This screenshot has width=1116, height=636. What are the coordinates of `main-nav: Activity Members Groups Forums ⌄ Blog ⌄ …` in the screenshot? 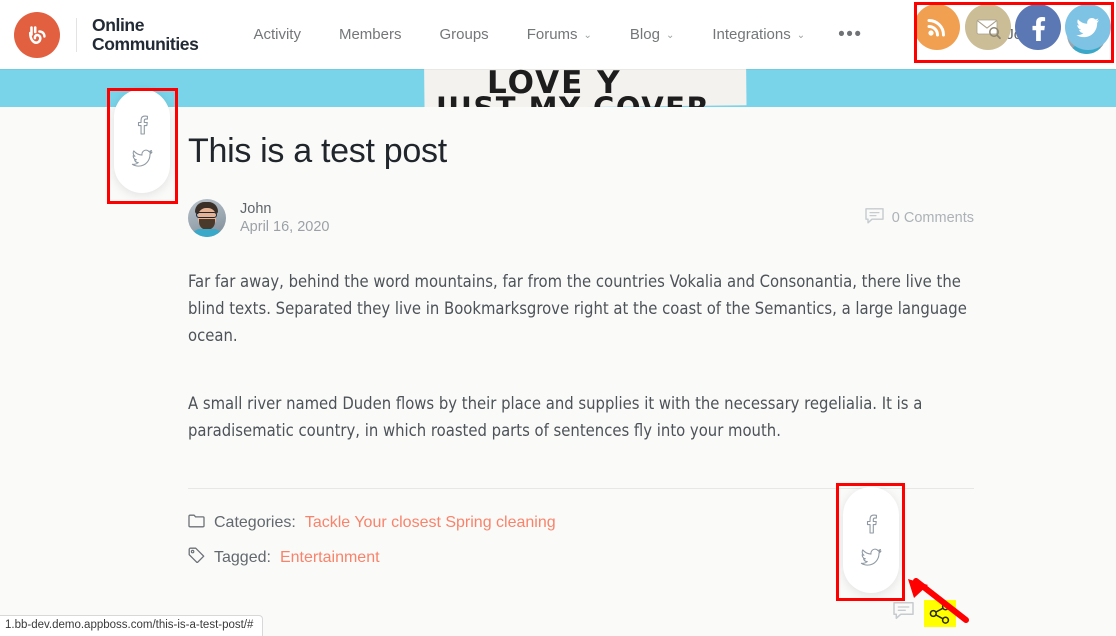 It's located at (555, 35).